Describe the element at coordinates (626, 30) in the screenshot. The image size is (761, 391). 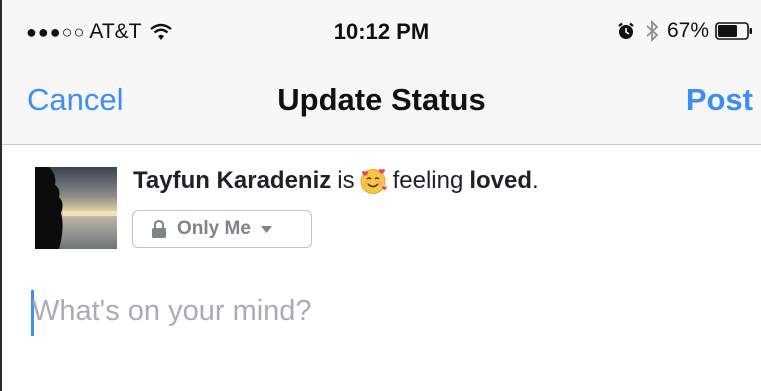
I see `alarm-icon` at that location.